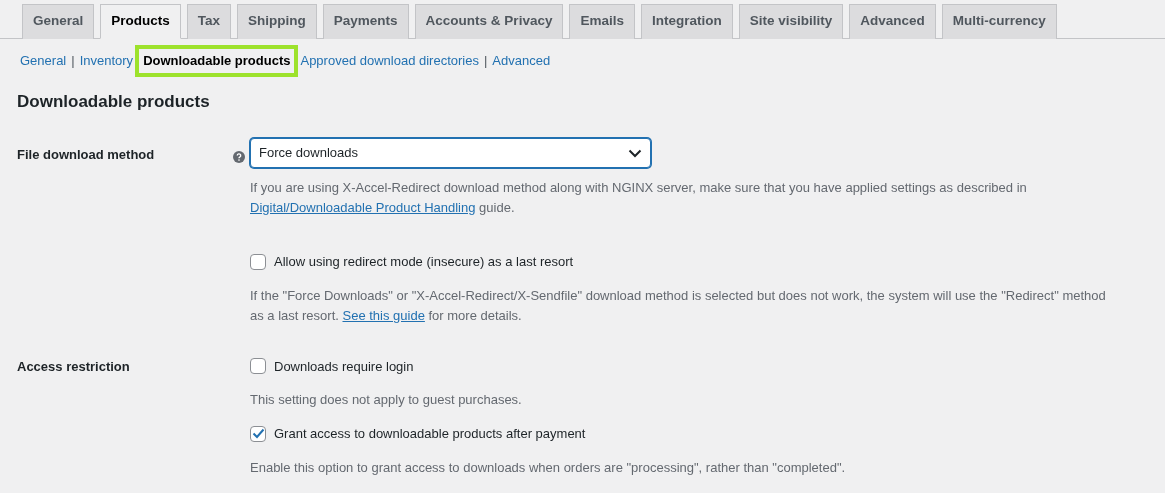  I want to click on checkbox-label: Downloads require login, so click(344, 366).